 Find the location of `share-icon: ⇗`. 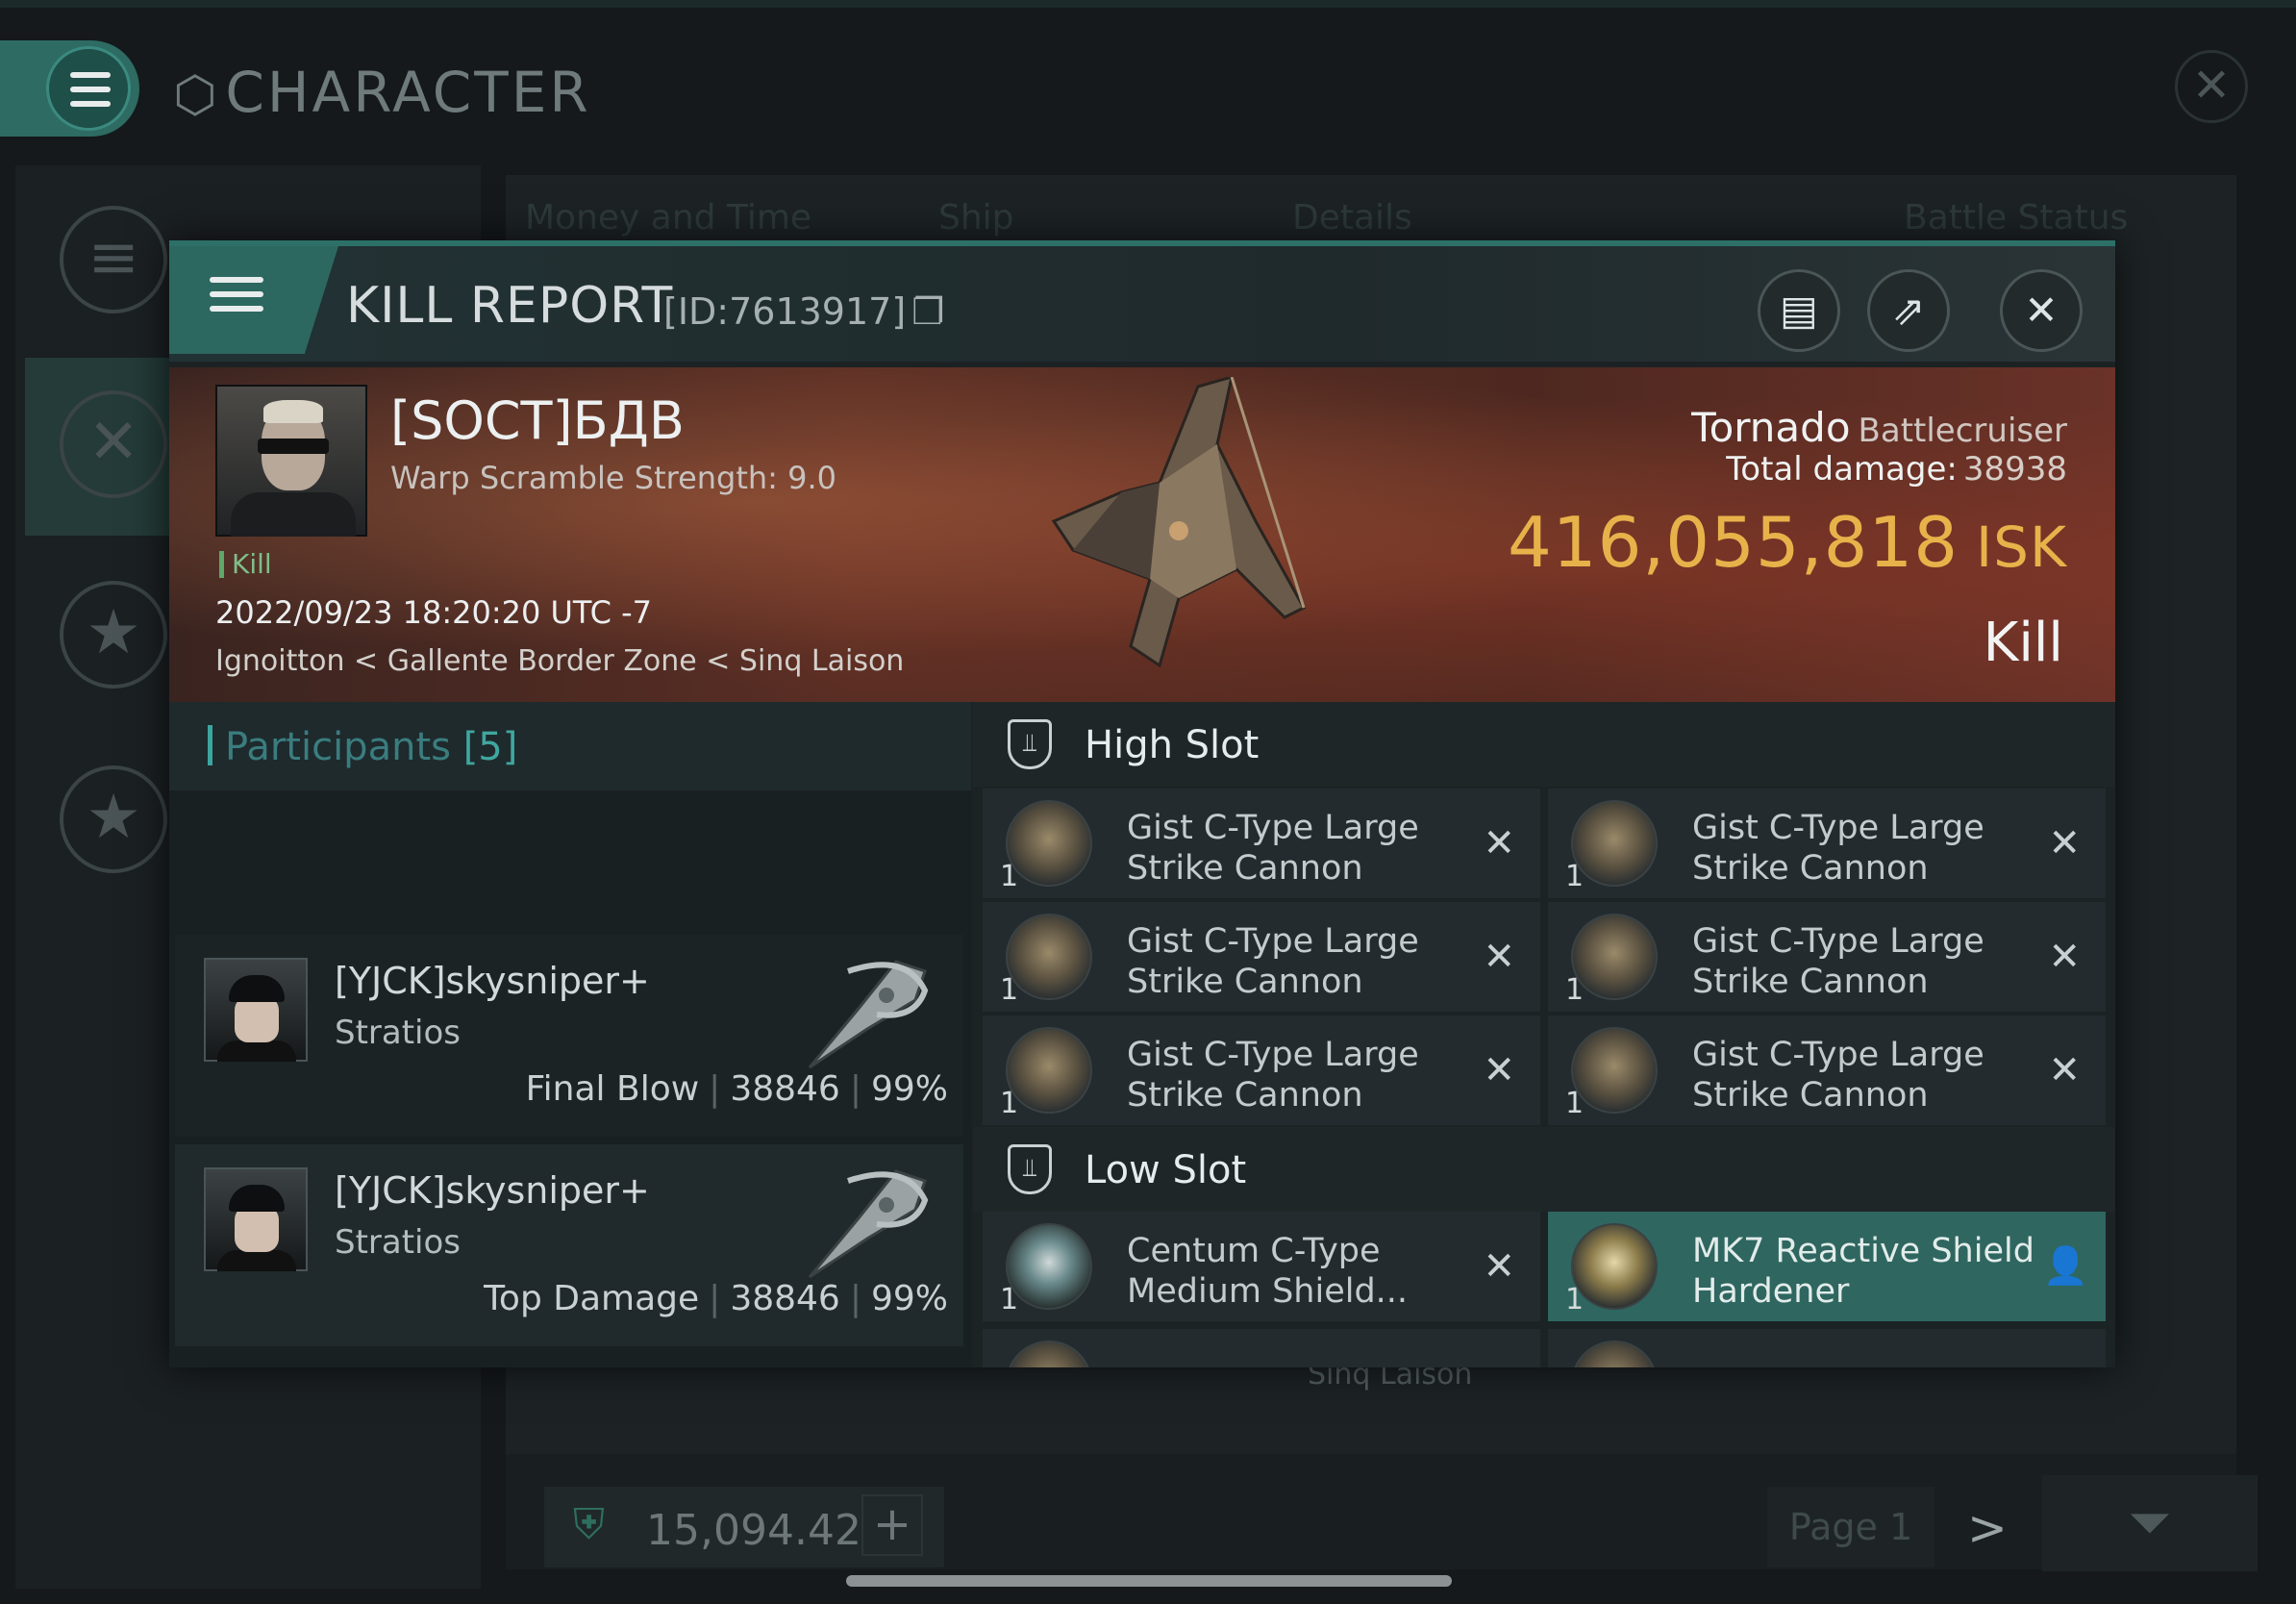

share-icon: ⇗ is located at coordinates (1908, 310).